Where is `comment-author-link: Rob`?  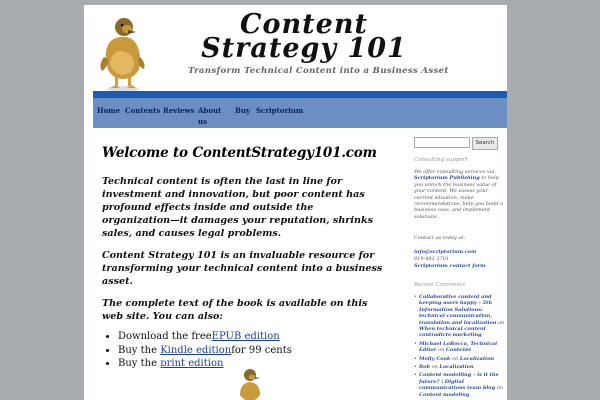
comment-author-link: Rob is located at coordinates (424, 367).